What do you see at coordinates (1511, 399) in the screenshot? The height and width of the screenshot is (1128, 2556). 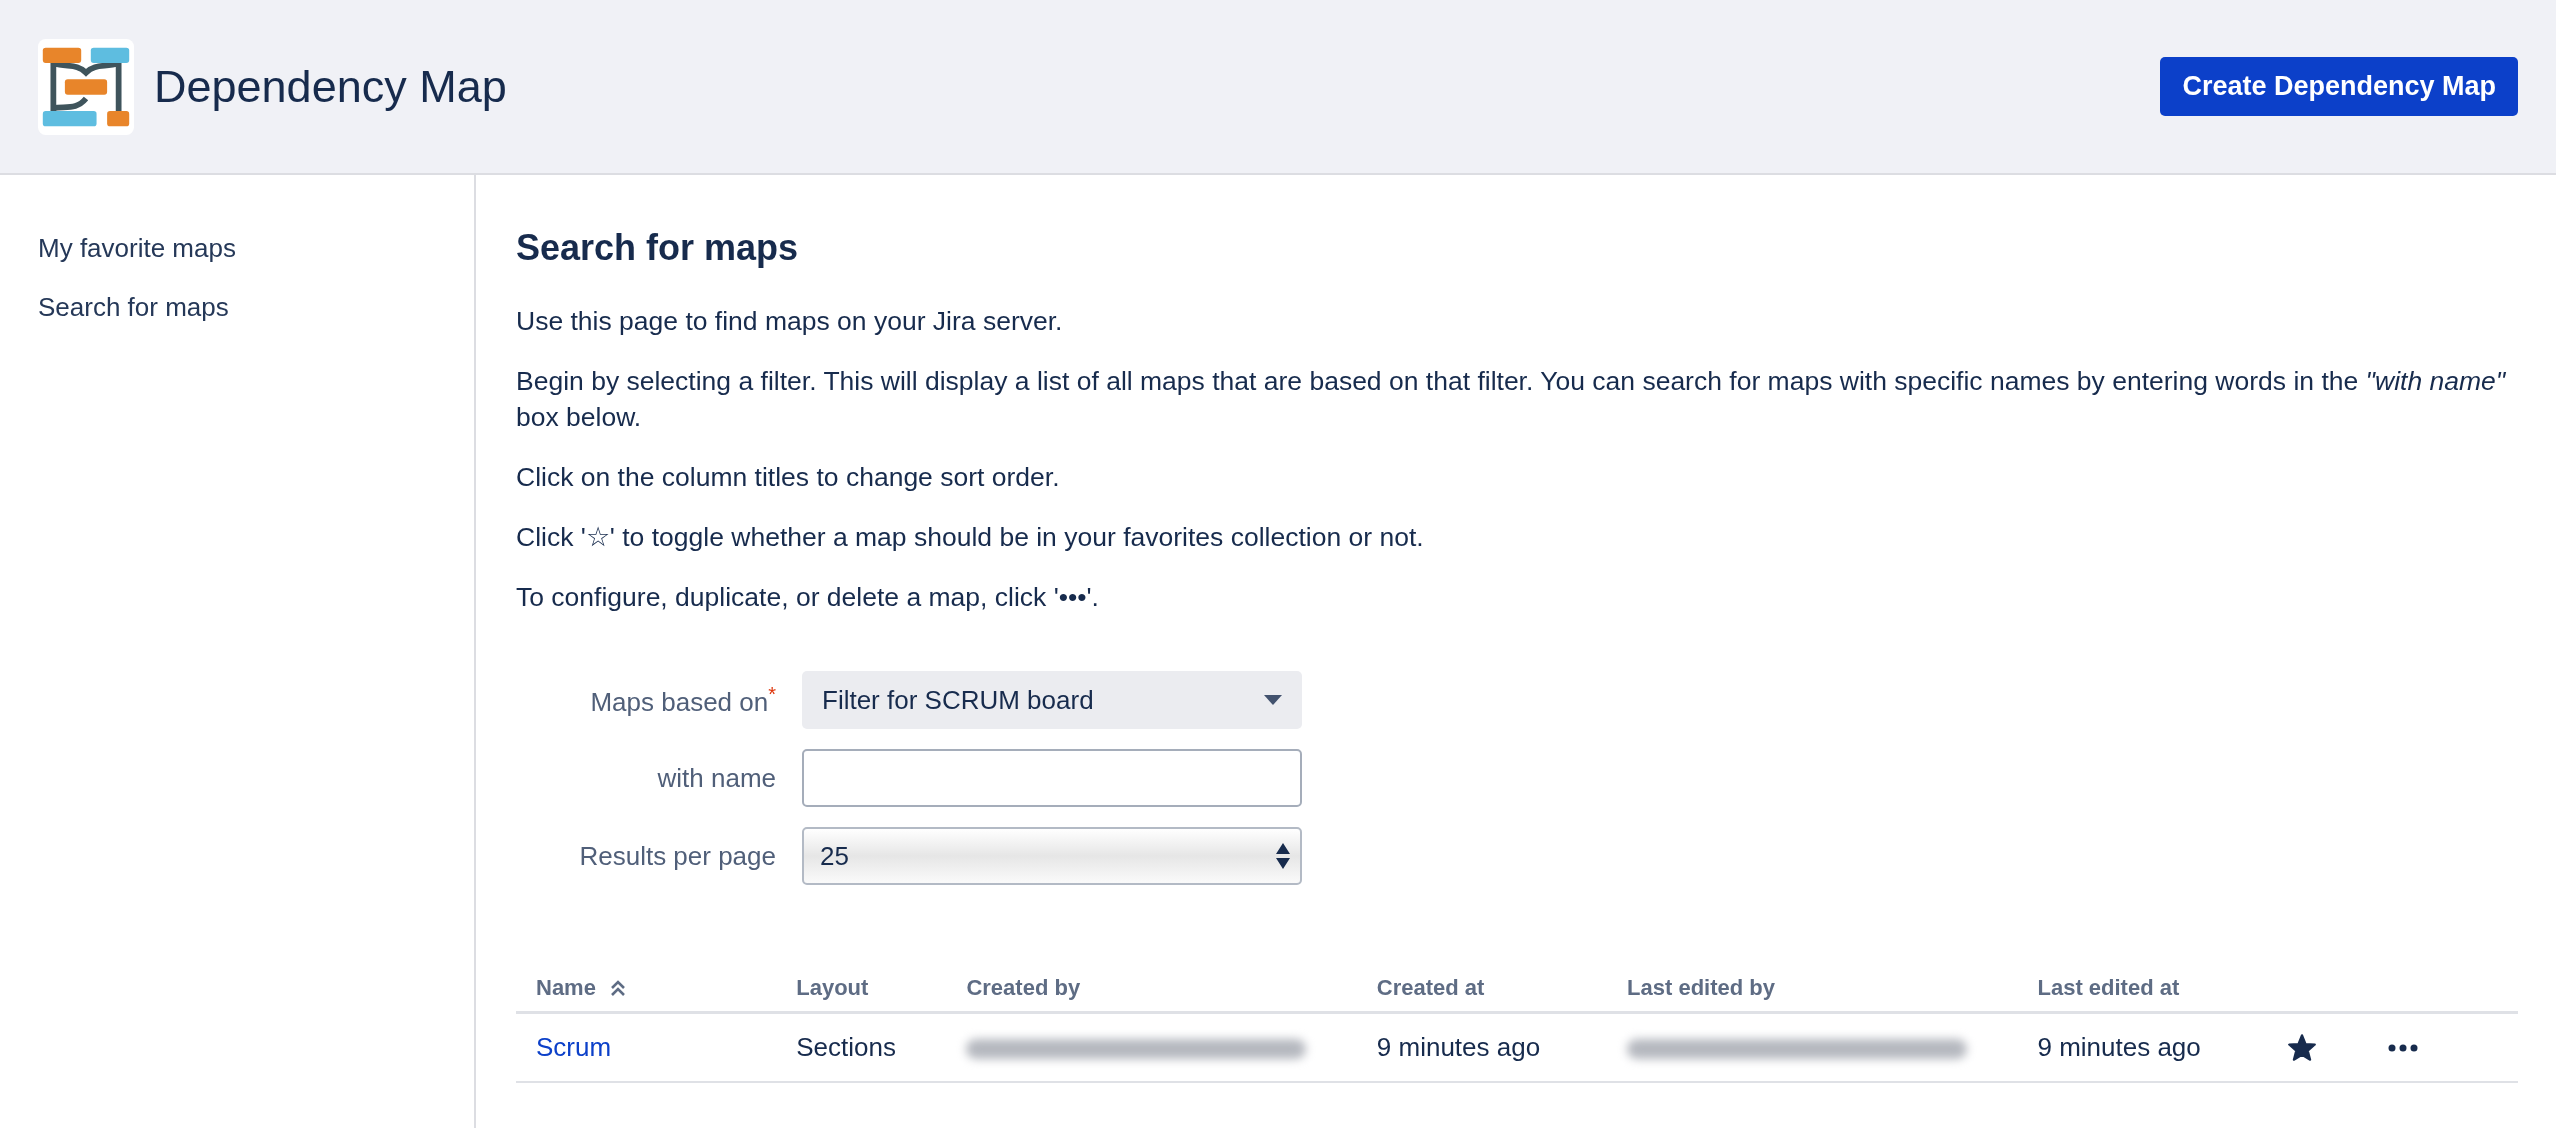 I see `instruction-text: Begin by selecting a filter. This will display a list of all maps that are based on that filter. You can search for maps with specific names by entering words in the "with name" box below.` at bounding box center [1511, 399].